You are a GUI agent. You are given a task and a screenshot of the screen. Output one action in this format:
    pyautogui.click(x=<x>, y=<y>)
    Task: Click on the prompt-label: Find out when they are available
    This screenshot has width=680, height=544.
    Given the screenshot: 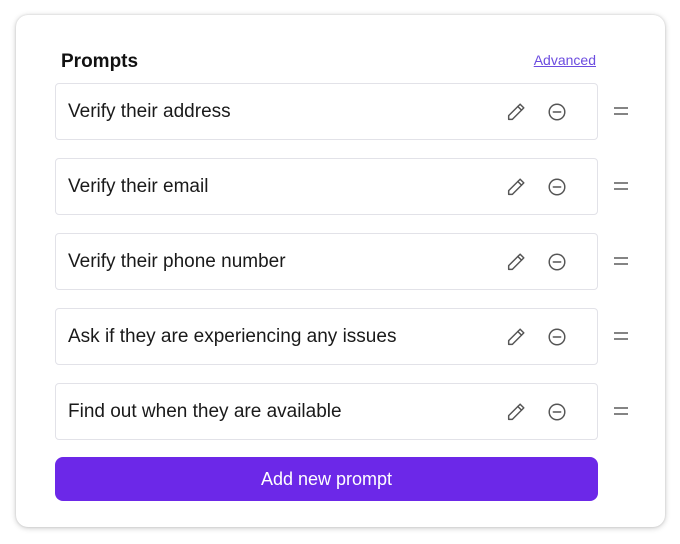 What is the action you would take?
    pyautogui.click(x=205, y=411)
    